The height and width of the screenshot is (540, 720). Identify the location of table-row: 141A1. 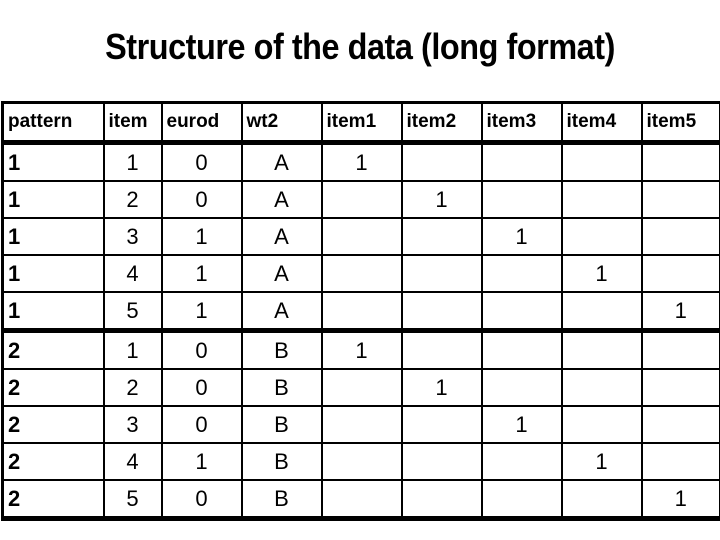
(360, 273).